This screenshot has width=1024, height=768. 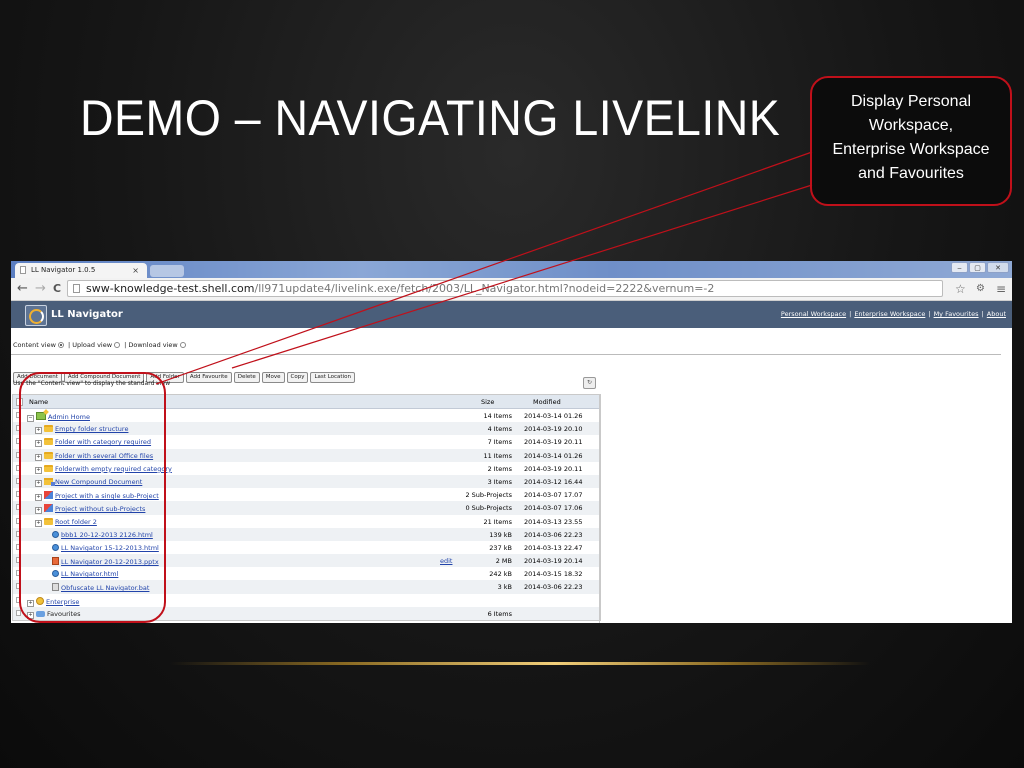 What do you see at coordinates (911, 149) in the screenshot?
I see `callout-line: Enterprise Workspace` at bounding box center [911, 149].